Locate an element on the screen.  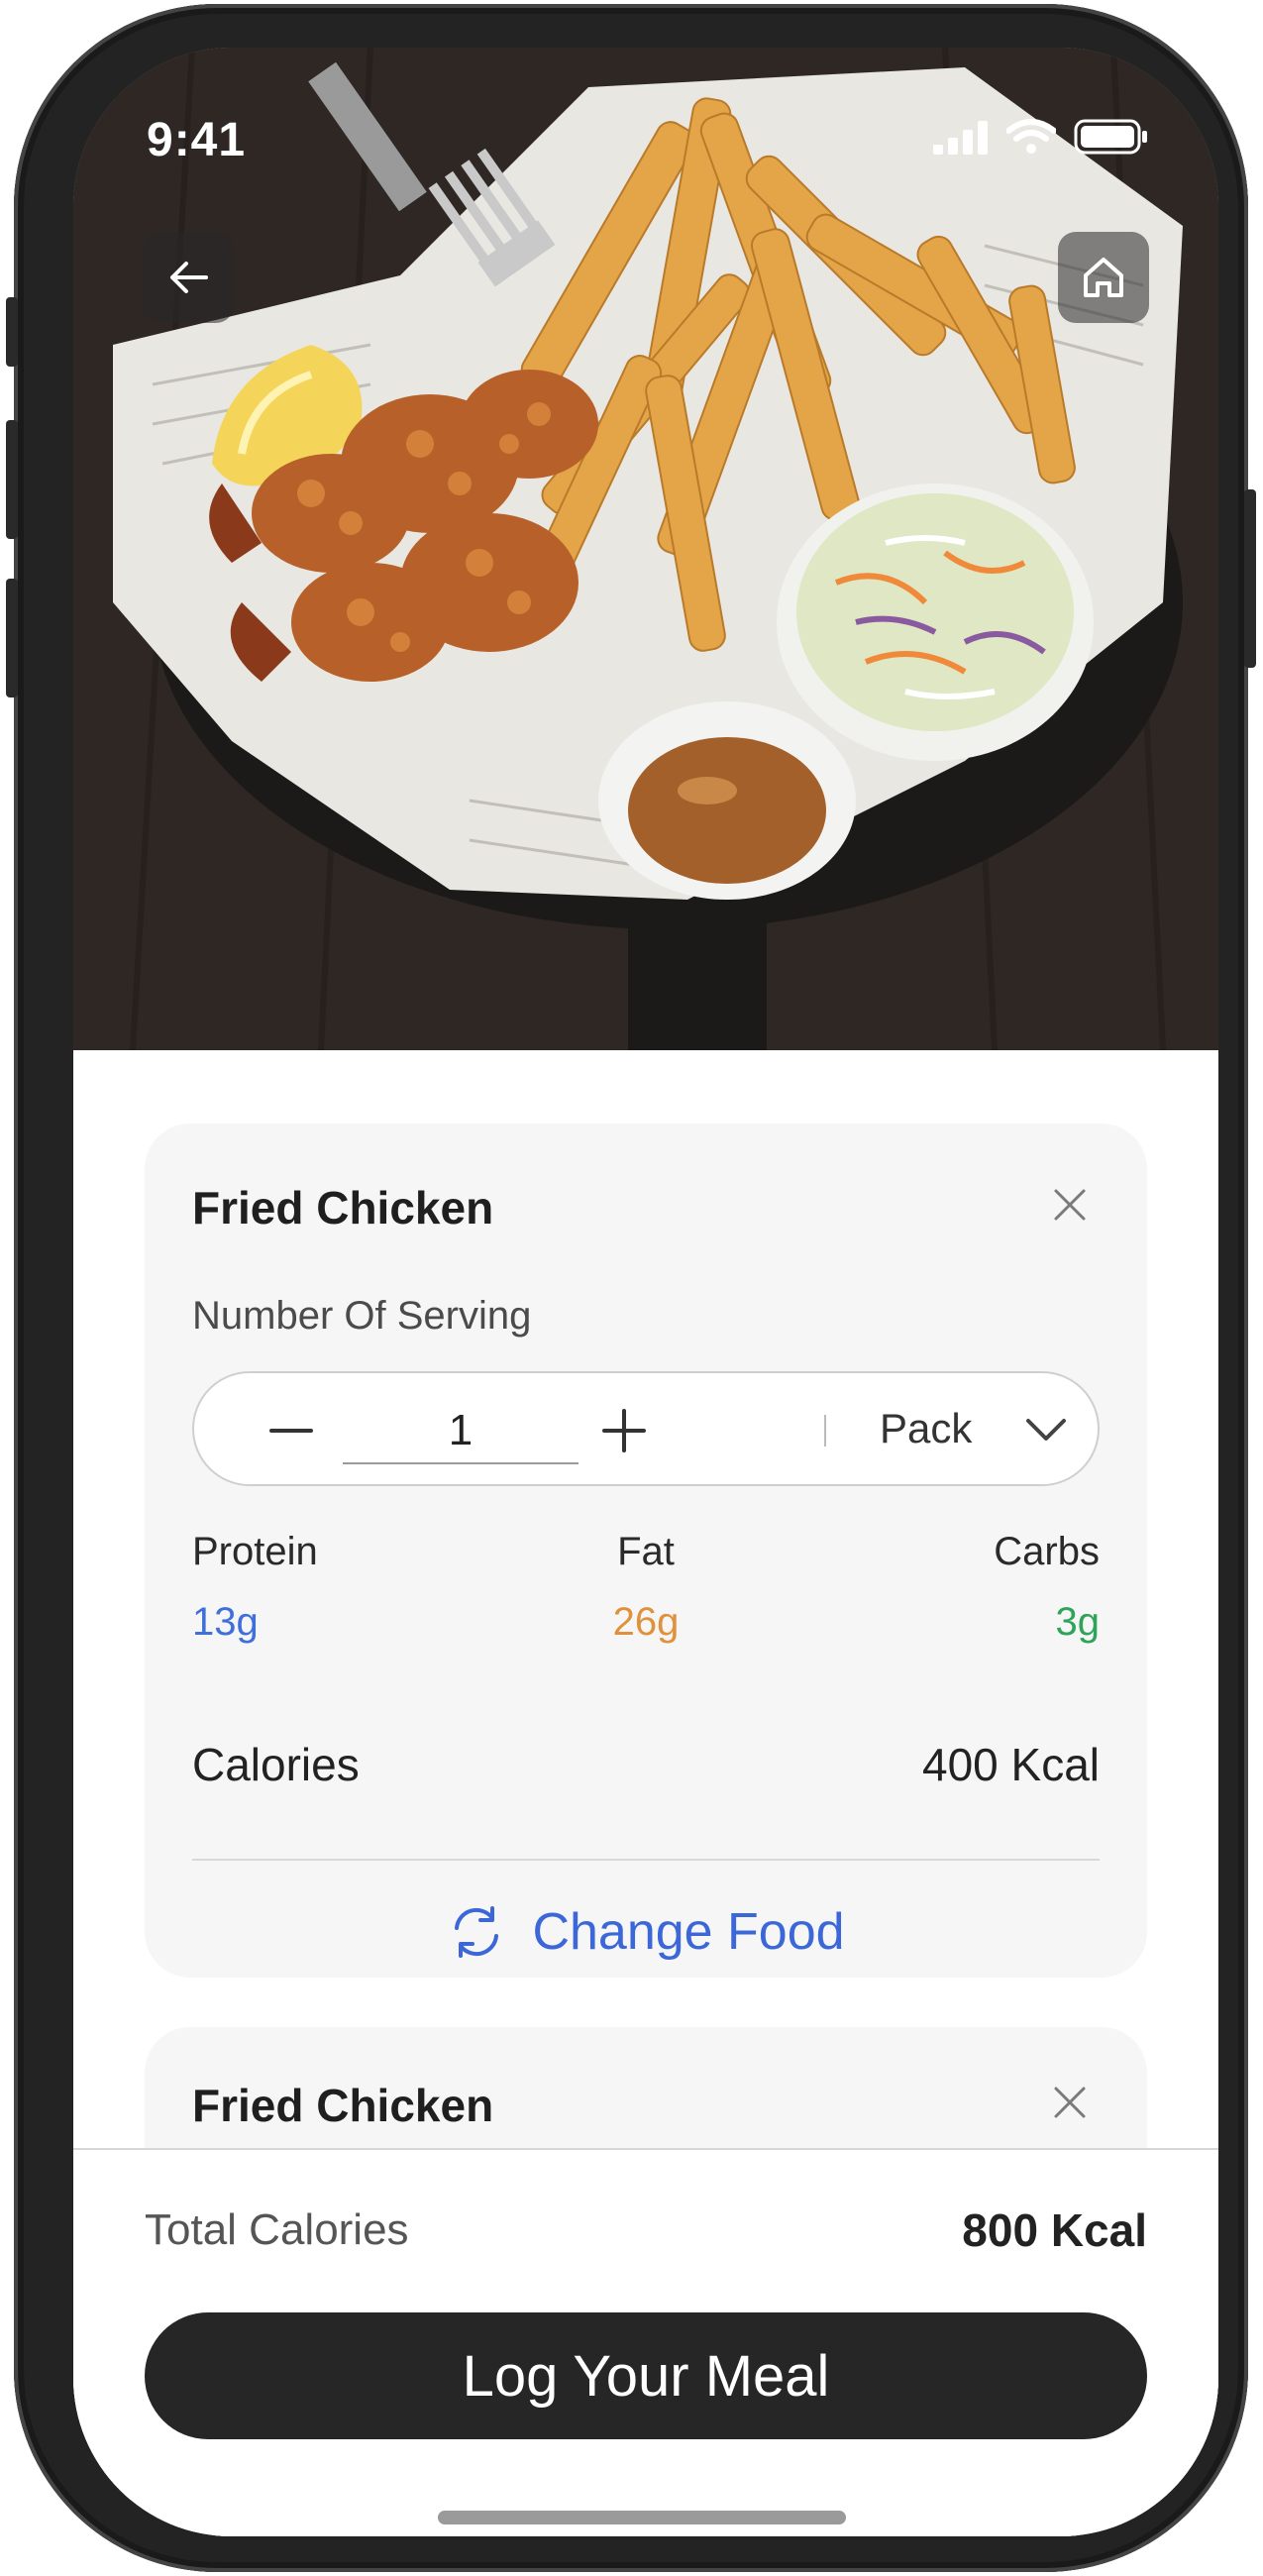
home-button is located at coordinates (1104, 277).